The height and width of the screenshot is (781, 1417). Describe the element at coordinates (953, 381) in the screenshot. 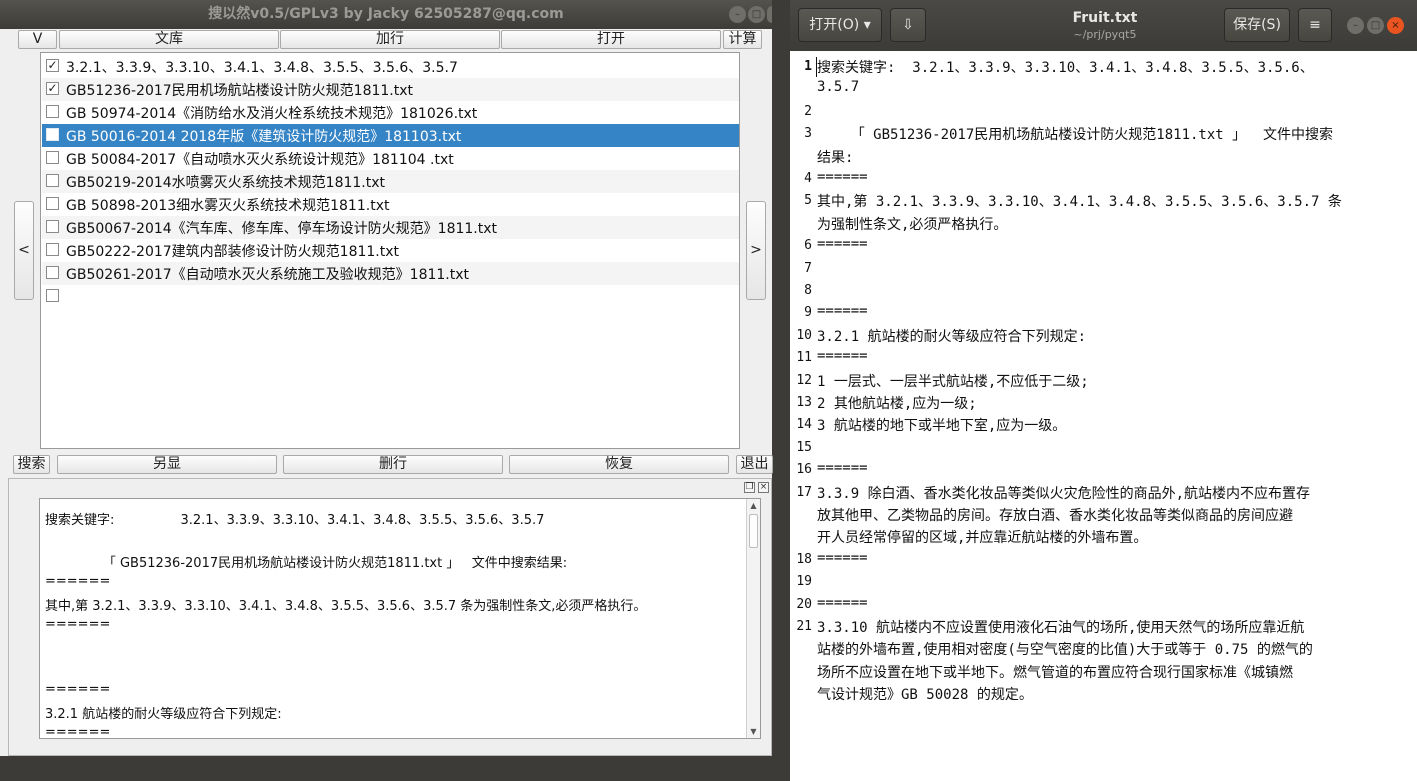

I see `editor-text-line: 1 一层式、一层半式航站楼,不应低于二级;` at that location.